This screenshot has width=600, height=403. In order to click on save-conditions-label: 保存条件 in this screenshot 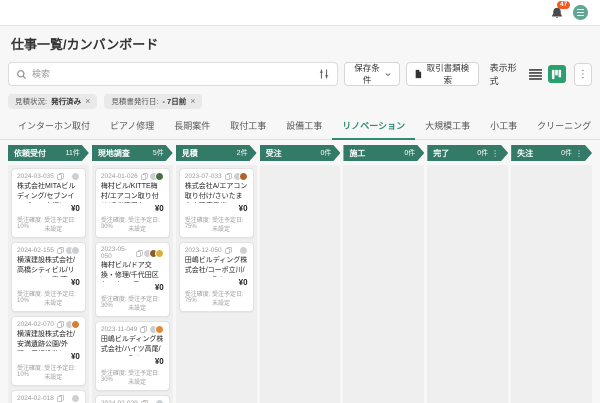, I will do `click(367, 74)`.